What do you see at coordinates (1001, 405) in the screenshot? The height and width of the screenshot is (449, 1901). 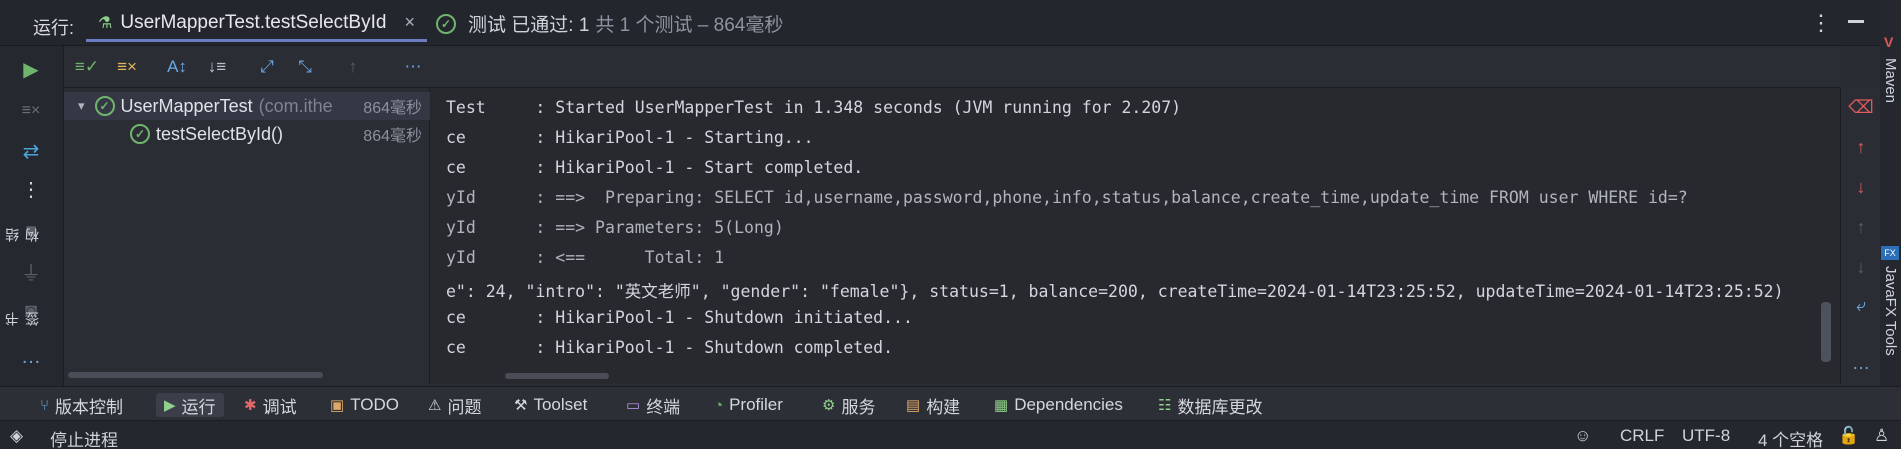 I see `dependencies-icon: ▦` at bounding box center [1001, 405].